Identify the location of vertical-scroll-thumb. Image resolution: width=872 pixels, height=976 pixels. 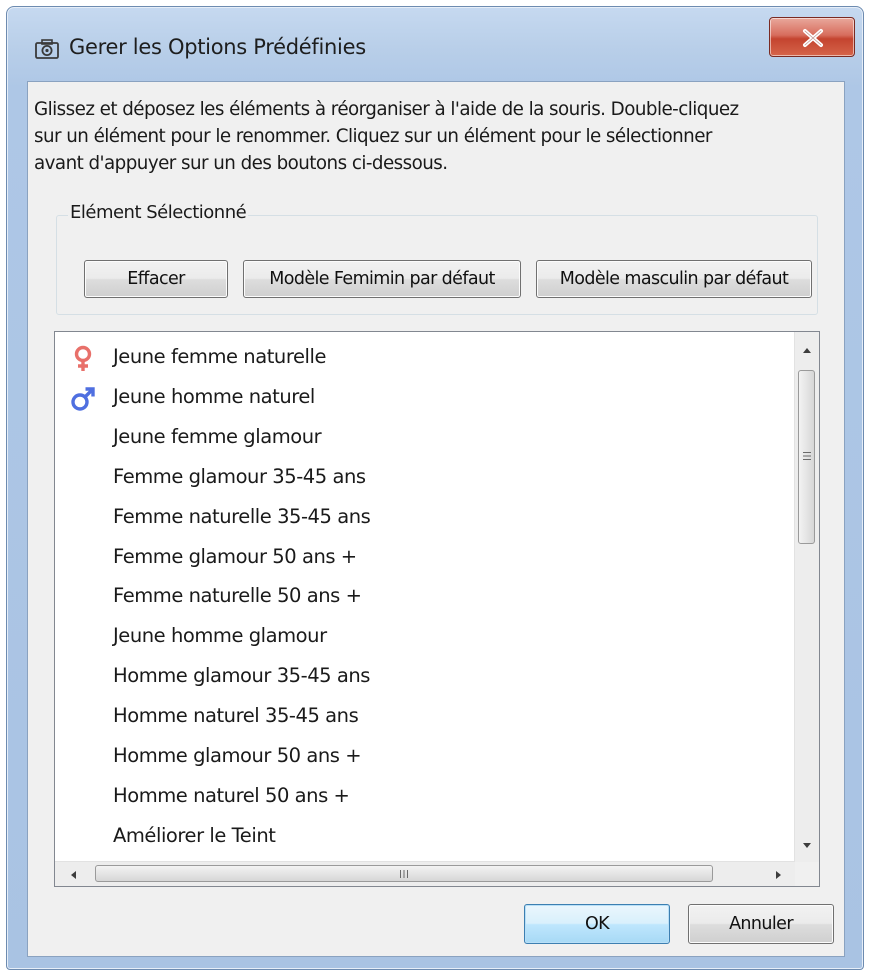
(806, 457).